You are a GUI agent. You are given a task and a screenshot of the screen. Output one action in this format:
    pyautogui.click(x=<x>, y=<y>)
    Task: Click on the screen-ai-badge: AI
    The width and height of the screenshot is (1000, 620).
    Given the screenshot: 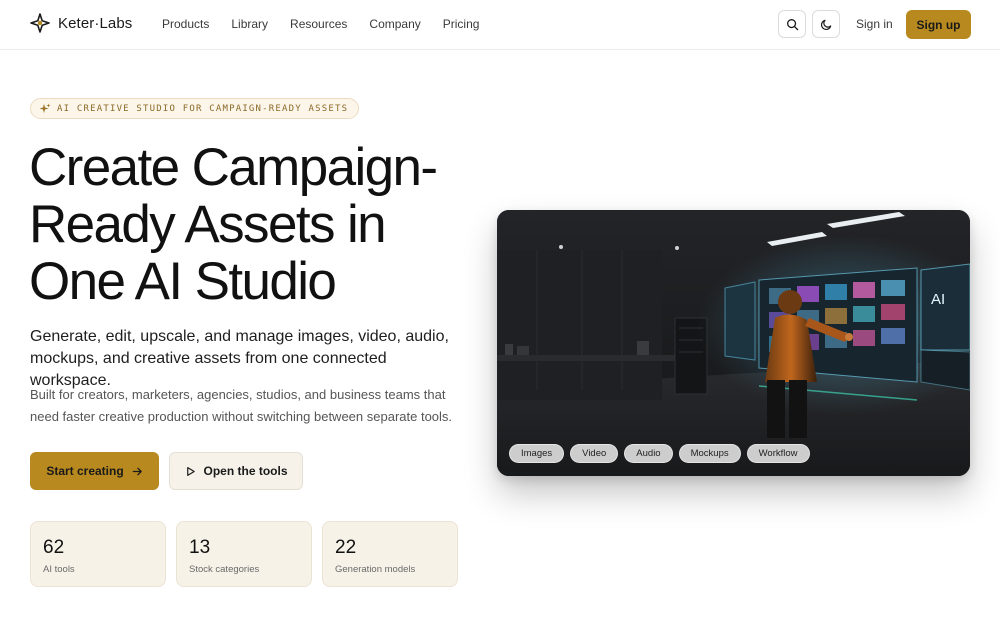 What is the action you would take?
    pyautogui.click(x=938, y=299)
    